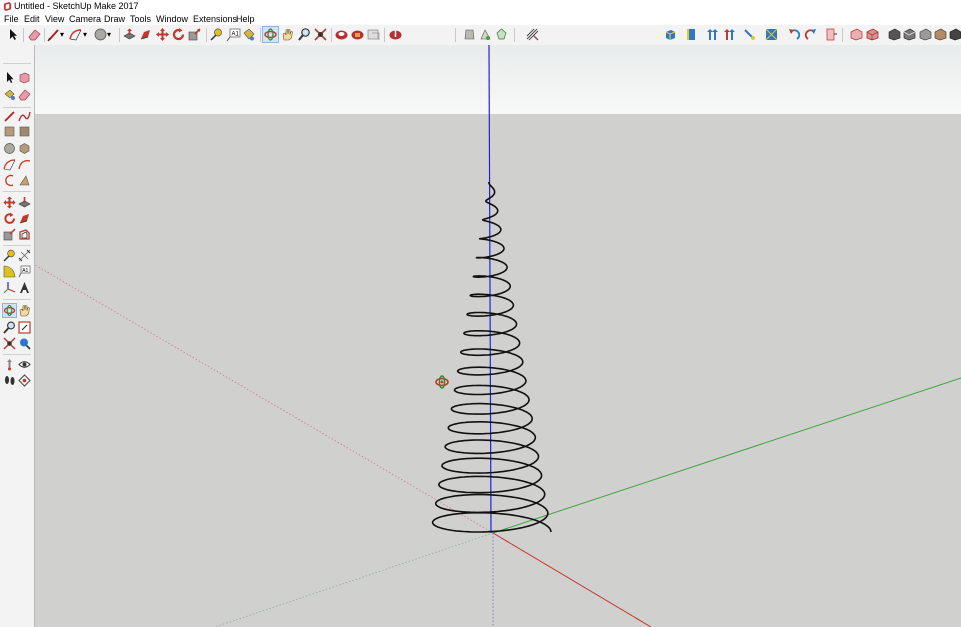  Describe the element at coordinates (954, 34) in the screenshot. I see `monochrome-icon` at that location.